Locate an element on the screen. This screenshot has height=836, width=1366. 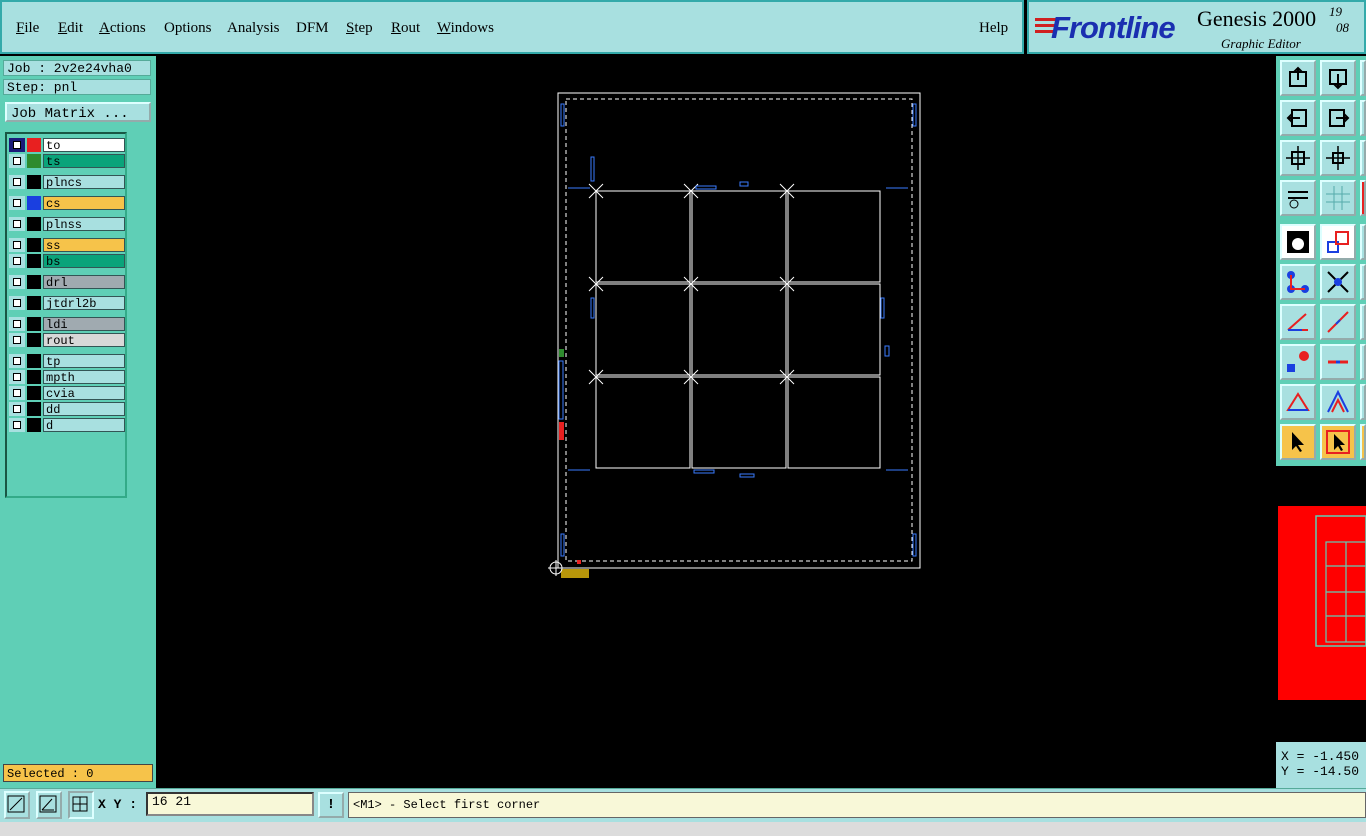
layer-name: dd is located at coordinates (84, 409).